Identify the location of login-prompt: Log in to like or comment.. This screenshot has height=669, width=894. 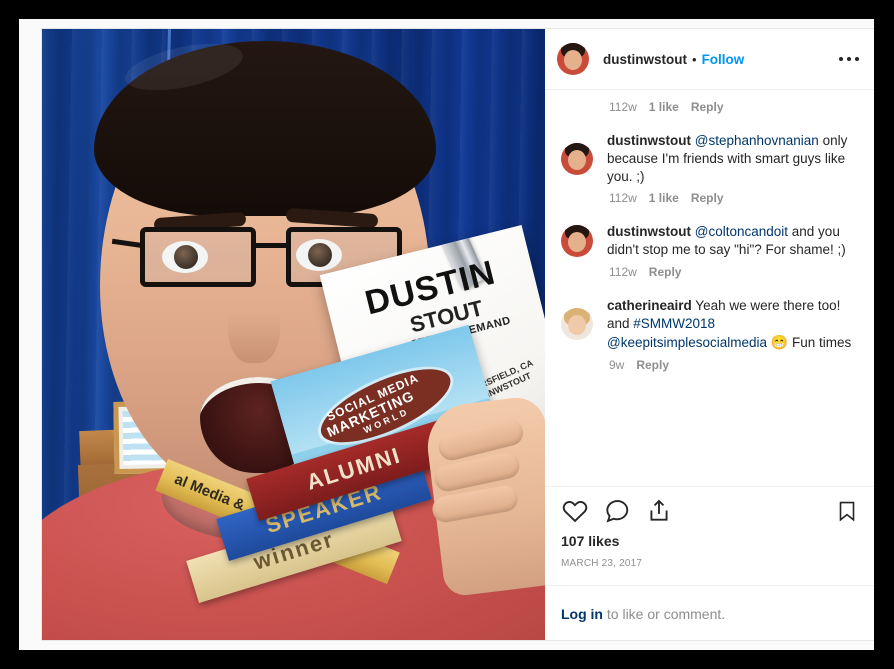
(709, 612).